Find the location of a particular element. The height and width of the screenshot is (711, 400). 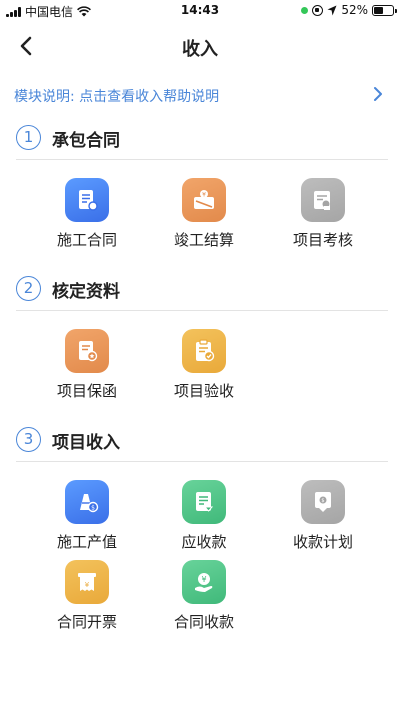

tile-label: 竣工结算 is located at coordinates (203, 240).